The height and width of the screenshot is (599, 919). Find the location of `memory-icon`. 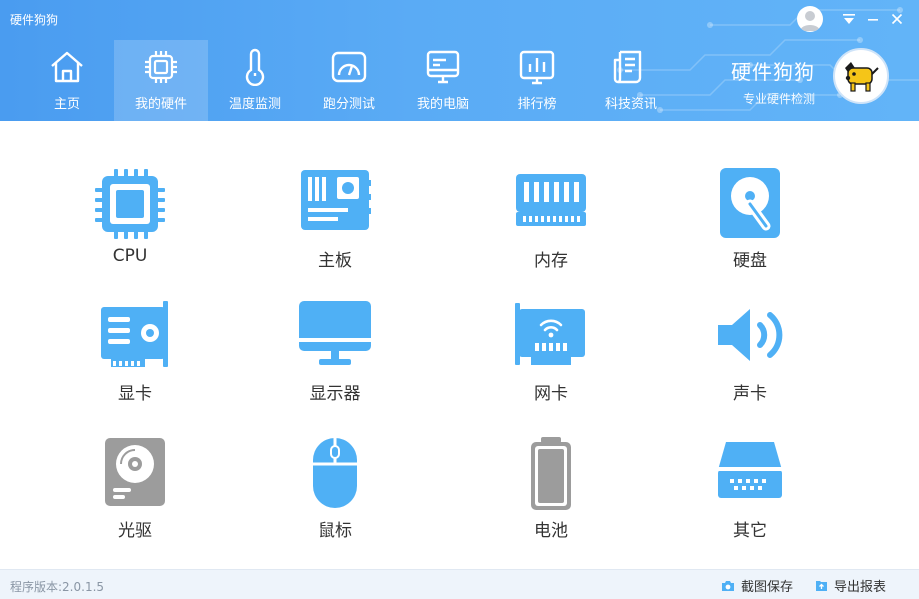

memory-icon is located at coordinates (551, 200).